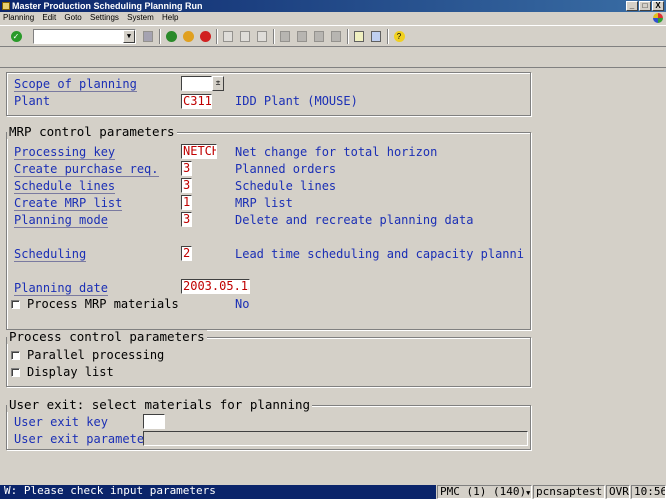 The width and height of the screenshot is (666, 499). I want to click on status-server: pcnsaptest, so click(569, 492).